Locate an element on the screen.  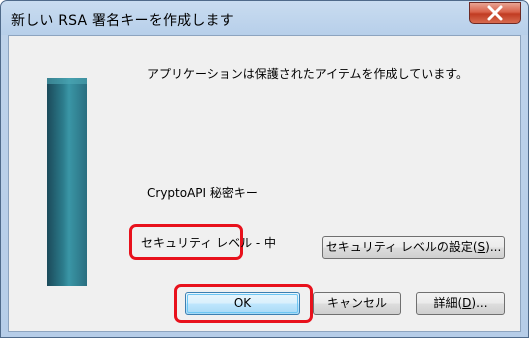
ok-button-highlight is located at coordinates (243, 303).